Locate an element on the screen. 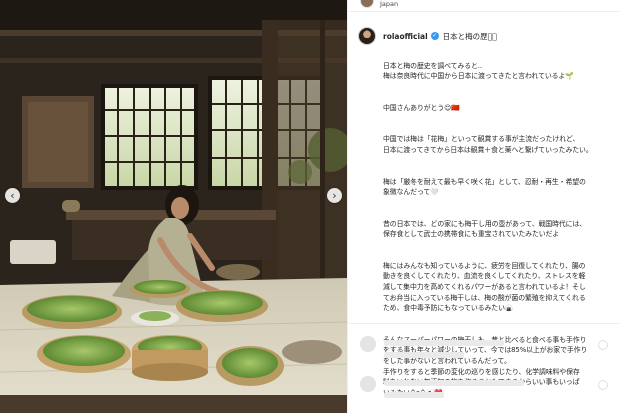 This screenshot has width=620, height=413. location-link: Japan is located at coordinates (389, 4).